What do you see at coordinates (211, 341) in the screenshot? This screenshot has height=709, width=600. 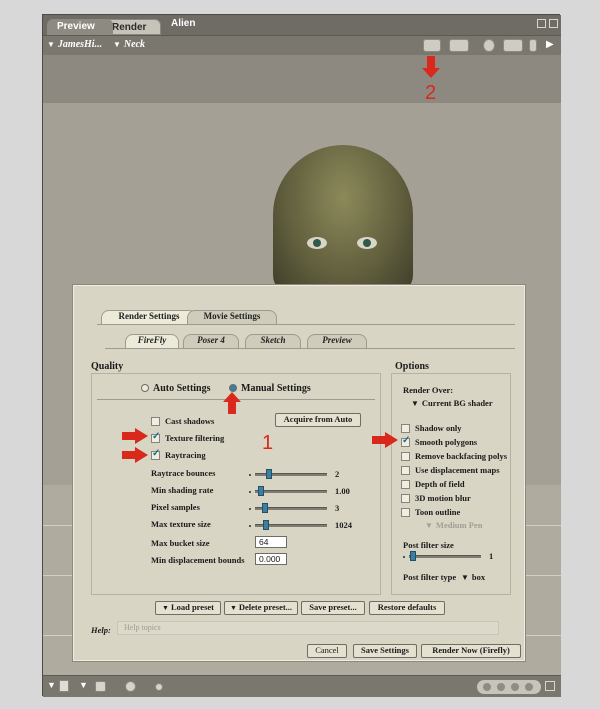 I see `tab-poser4: Poser 4` at bounding box center [211, 341].